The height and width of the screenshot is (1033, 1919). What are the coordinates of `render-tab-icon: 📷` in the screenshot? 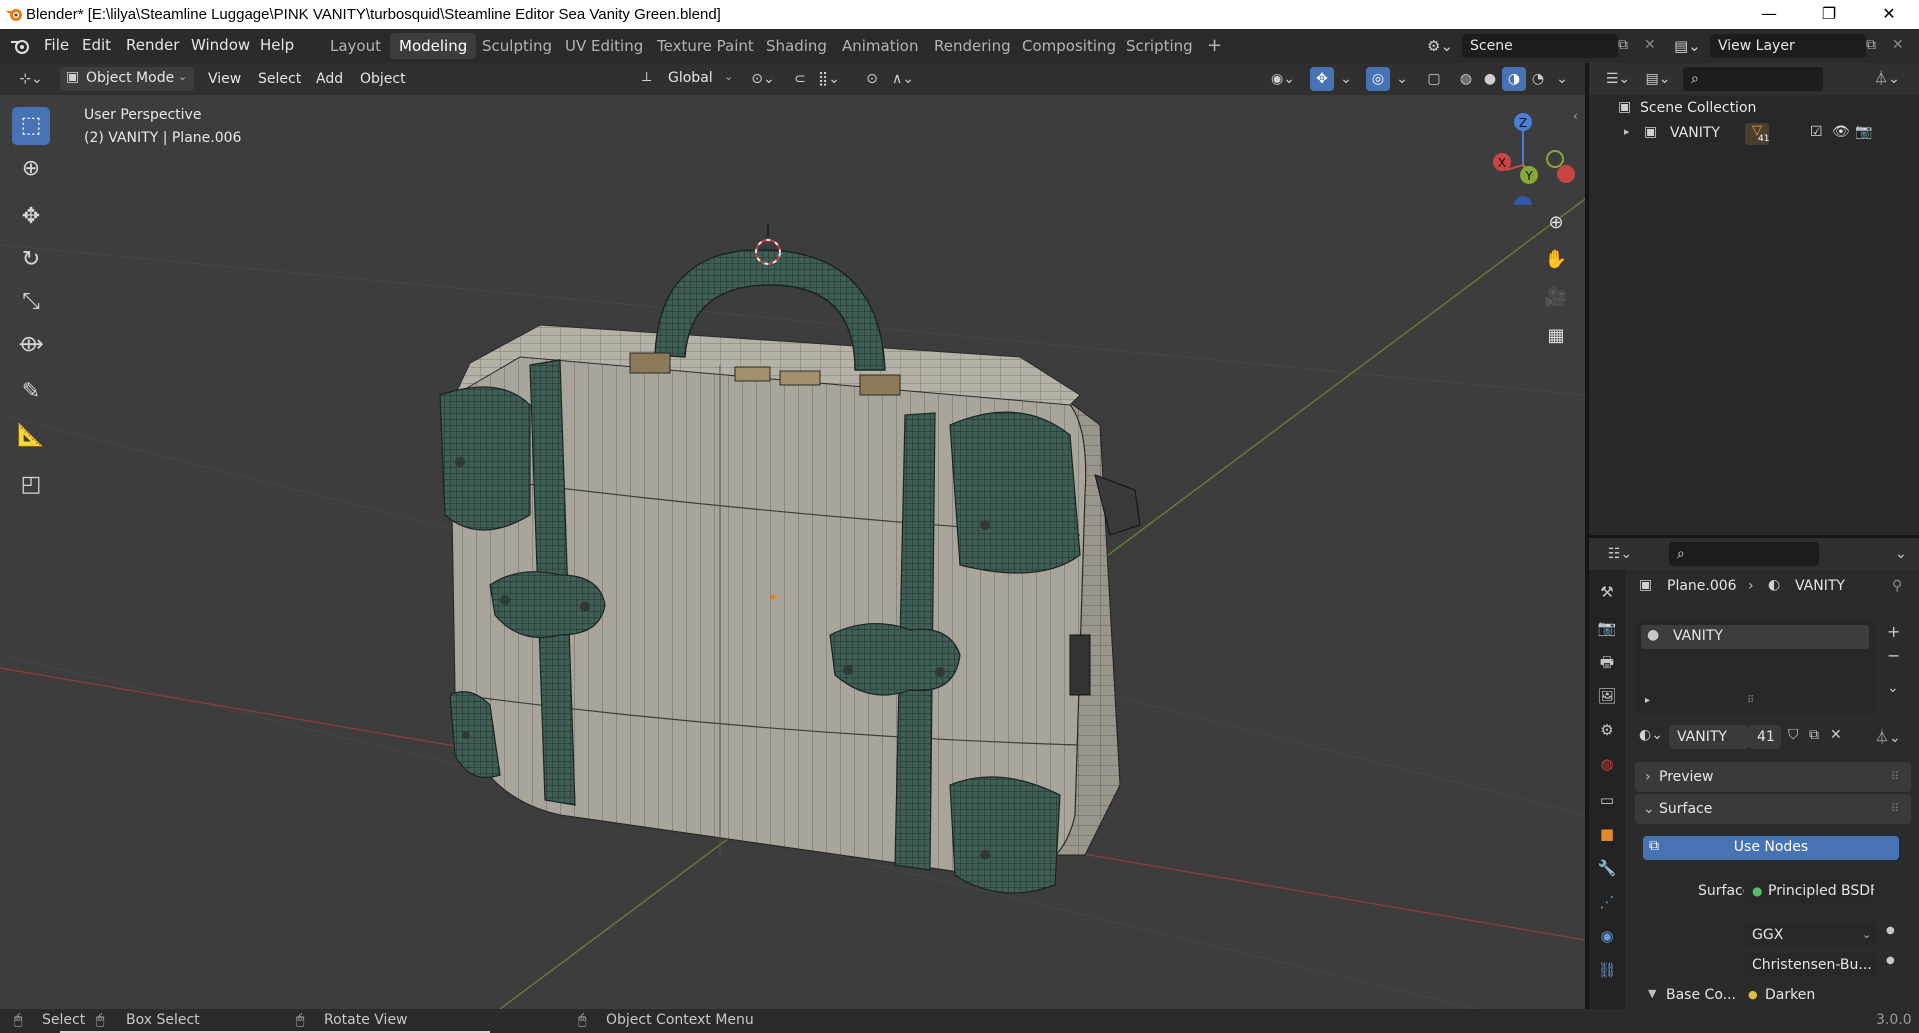 It's located at (1607, 628).